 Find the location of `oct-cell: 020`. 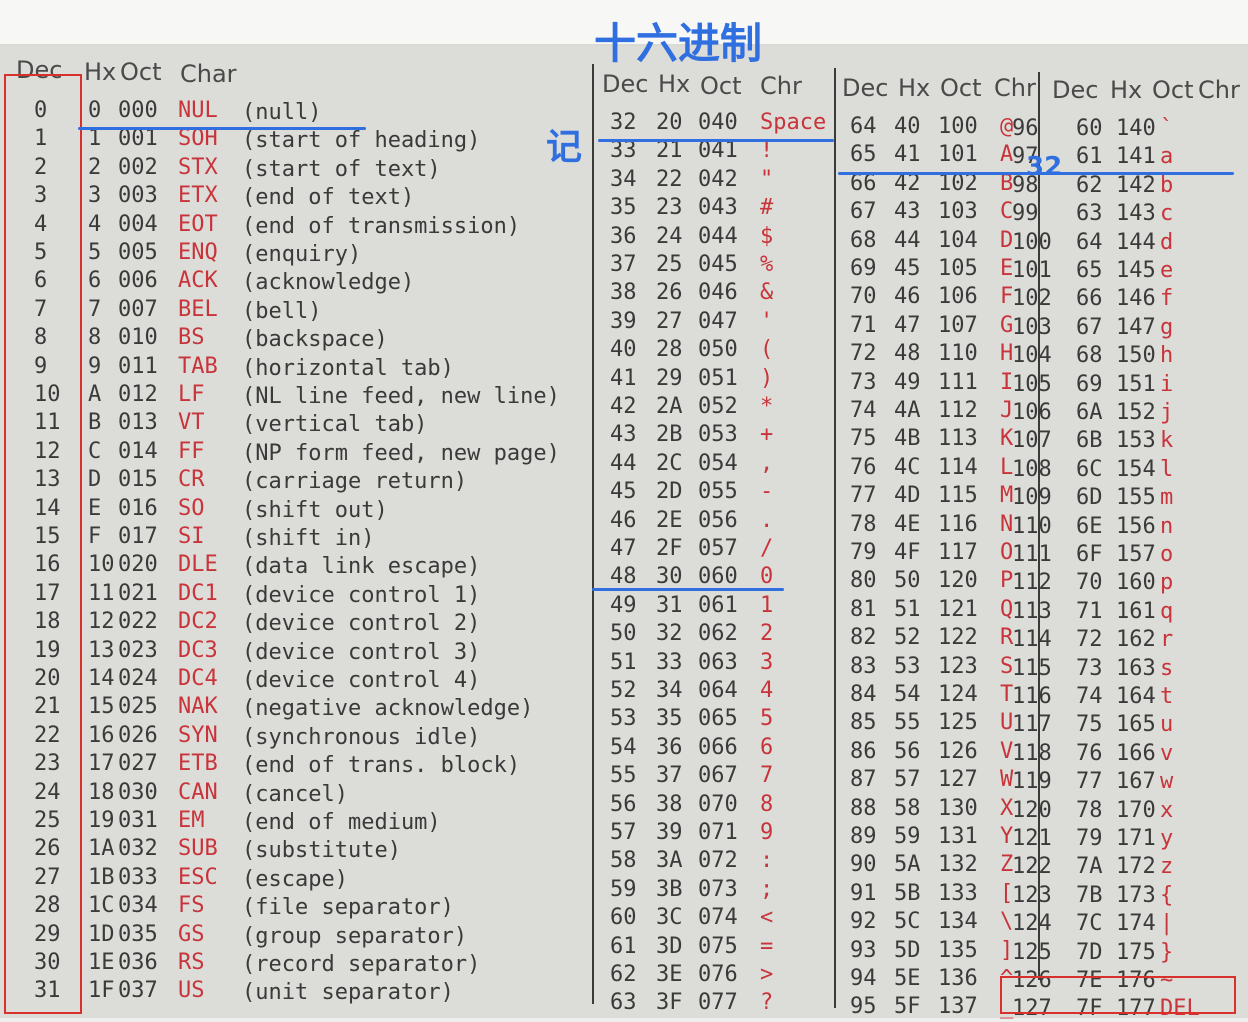

oct-cell: 020 is located at coordinates (138, 565).